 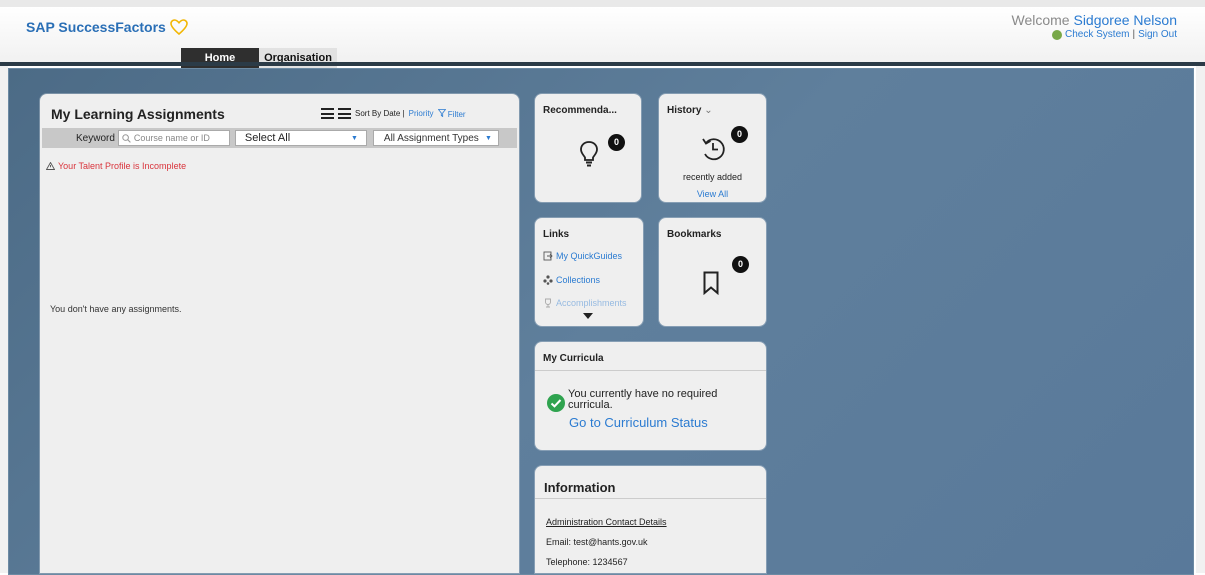 What do you see at coordinates (179, 27) in the screenshot?
I see `heart-logo-icon` at bounding box center [179, 27].